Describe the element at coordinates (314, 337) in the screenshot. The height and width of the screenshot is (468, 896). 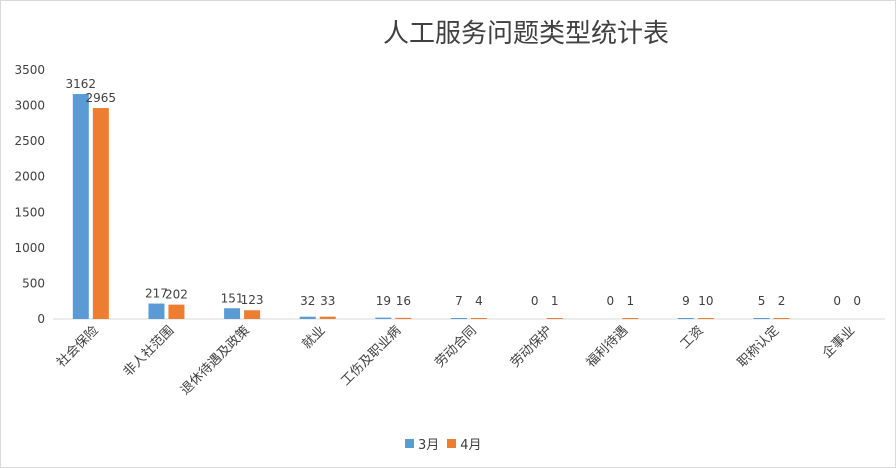
I see `x-tick-label: 就业` at that location.